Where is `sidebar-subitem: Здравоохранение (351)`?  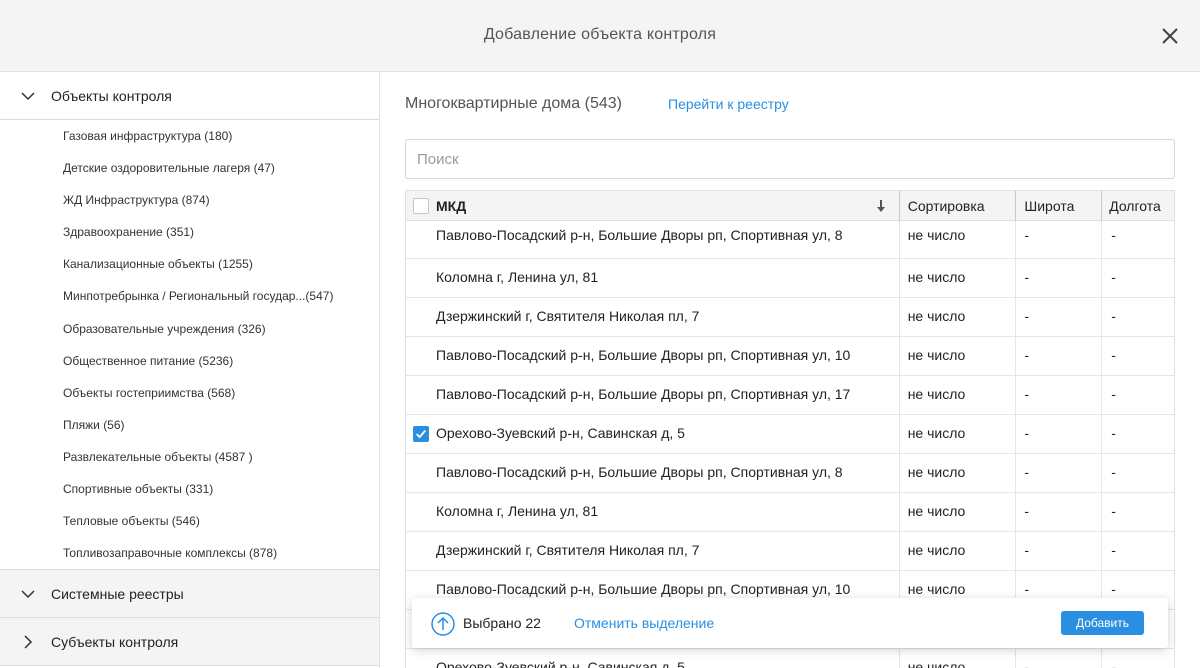
sidebar-subitem: Здравоохранение (351) is located at coordinates (189, 232).